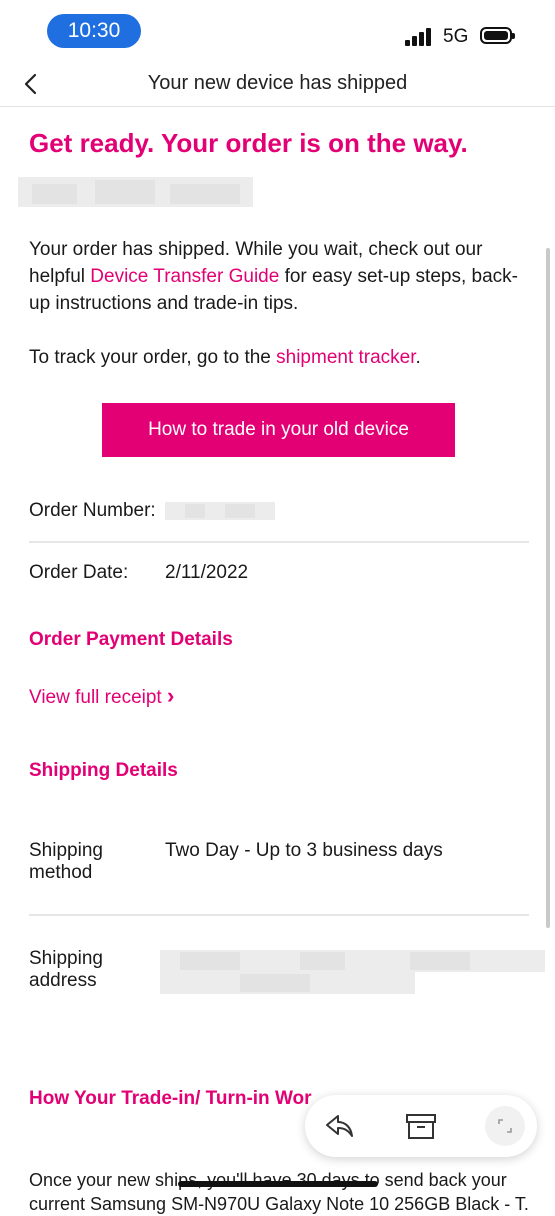  Describe the element at coordinates (345, 357) in the screenshot. I see `shipment-tracker-link: shipment tracker` at that location.